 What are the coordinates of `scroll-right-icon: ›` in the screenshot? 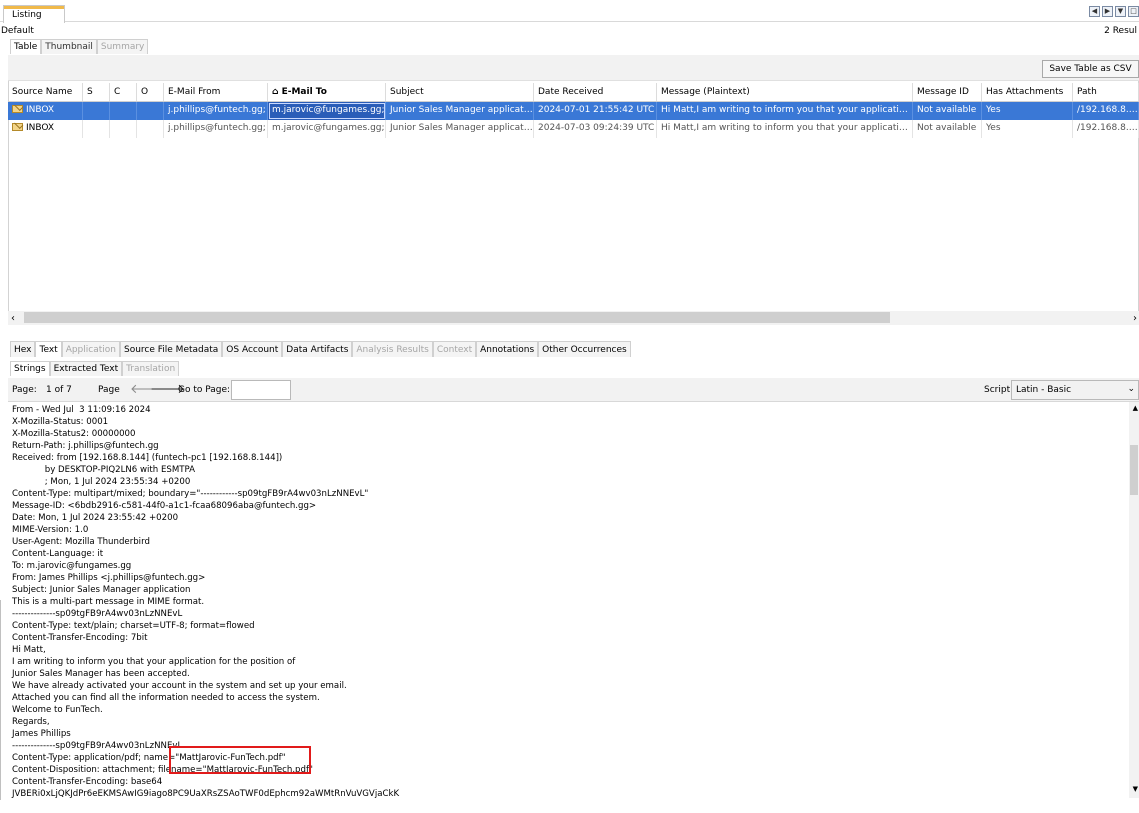 It's located at (1135, 318).